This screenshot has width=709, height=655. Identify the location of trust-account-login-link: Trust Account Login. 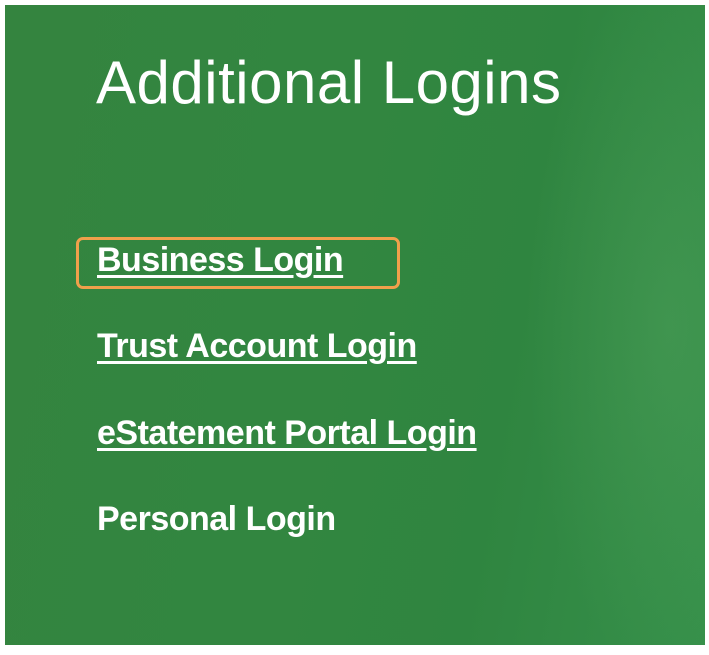
(257, 346).